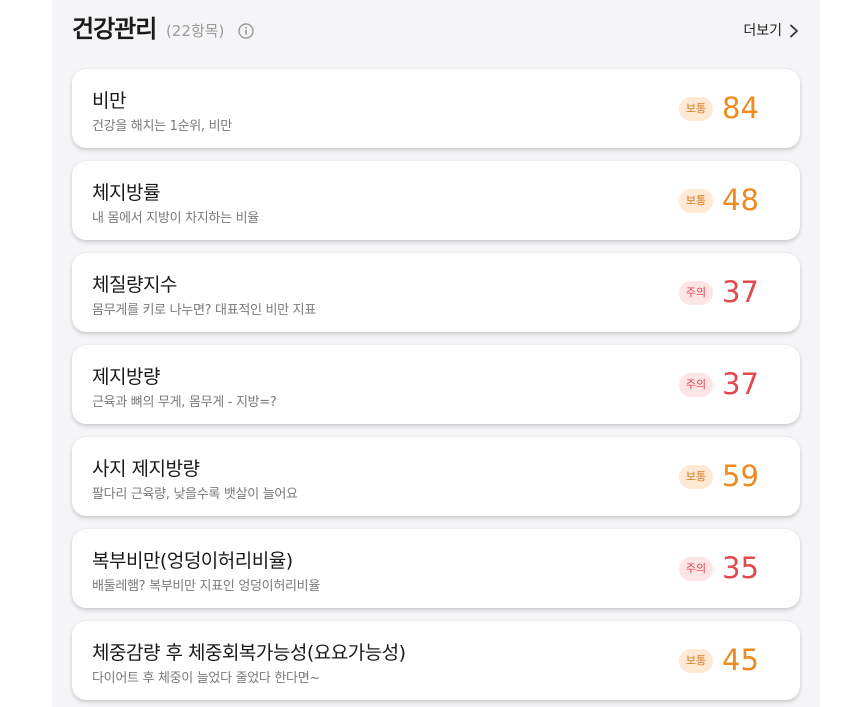  What do you see at coordinates (740, 476) in the screenshot?
I see `score-value: 59` at bounding box center [740, 476].